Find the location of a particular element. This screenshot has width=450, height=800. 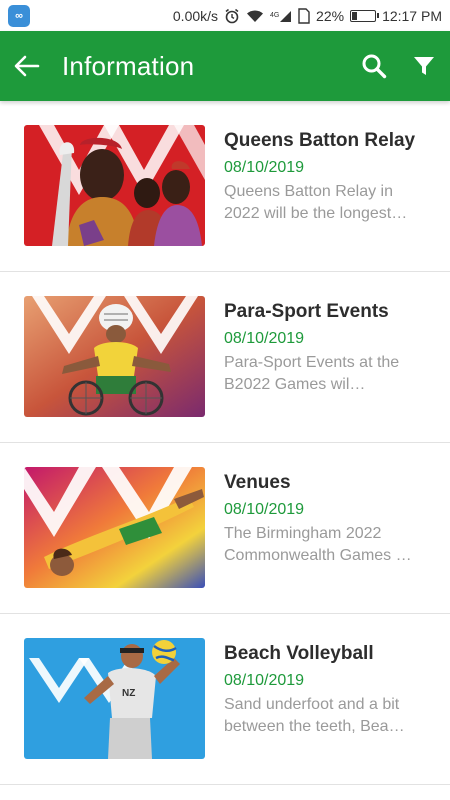

status-bar: ∞ 0.00k/s 4G 22% 12:17 PM is located at coordinates (225, 15).